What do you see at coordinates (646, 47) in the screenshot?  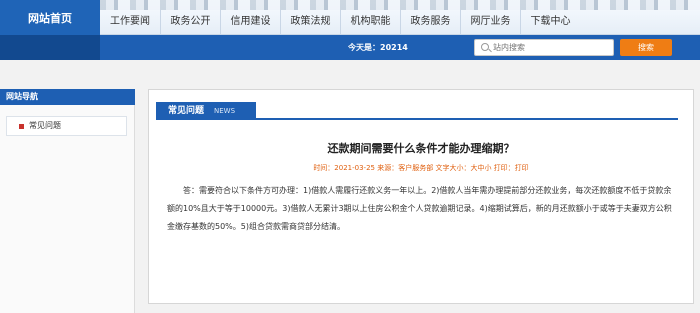 I see `search-button: 搜索` at bounding box center [646, 47].